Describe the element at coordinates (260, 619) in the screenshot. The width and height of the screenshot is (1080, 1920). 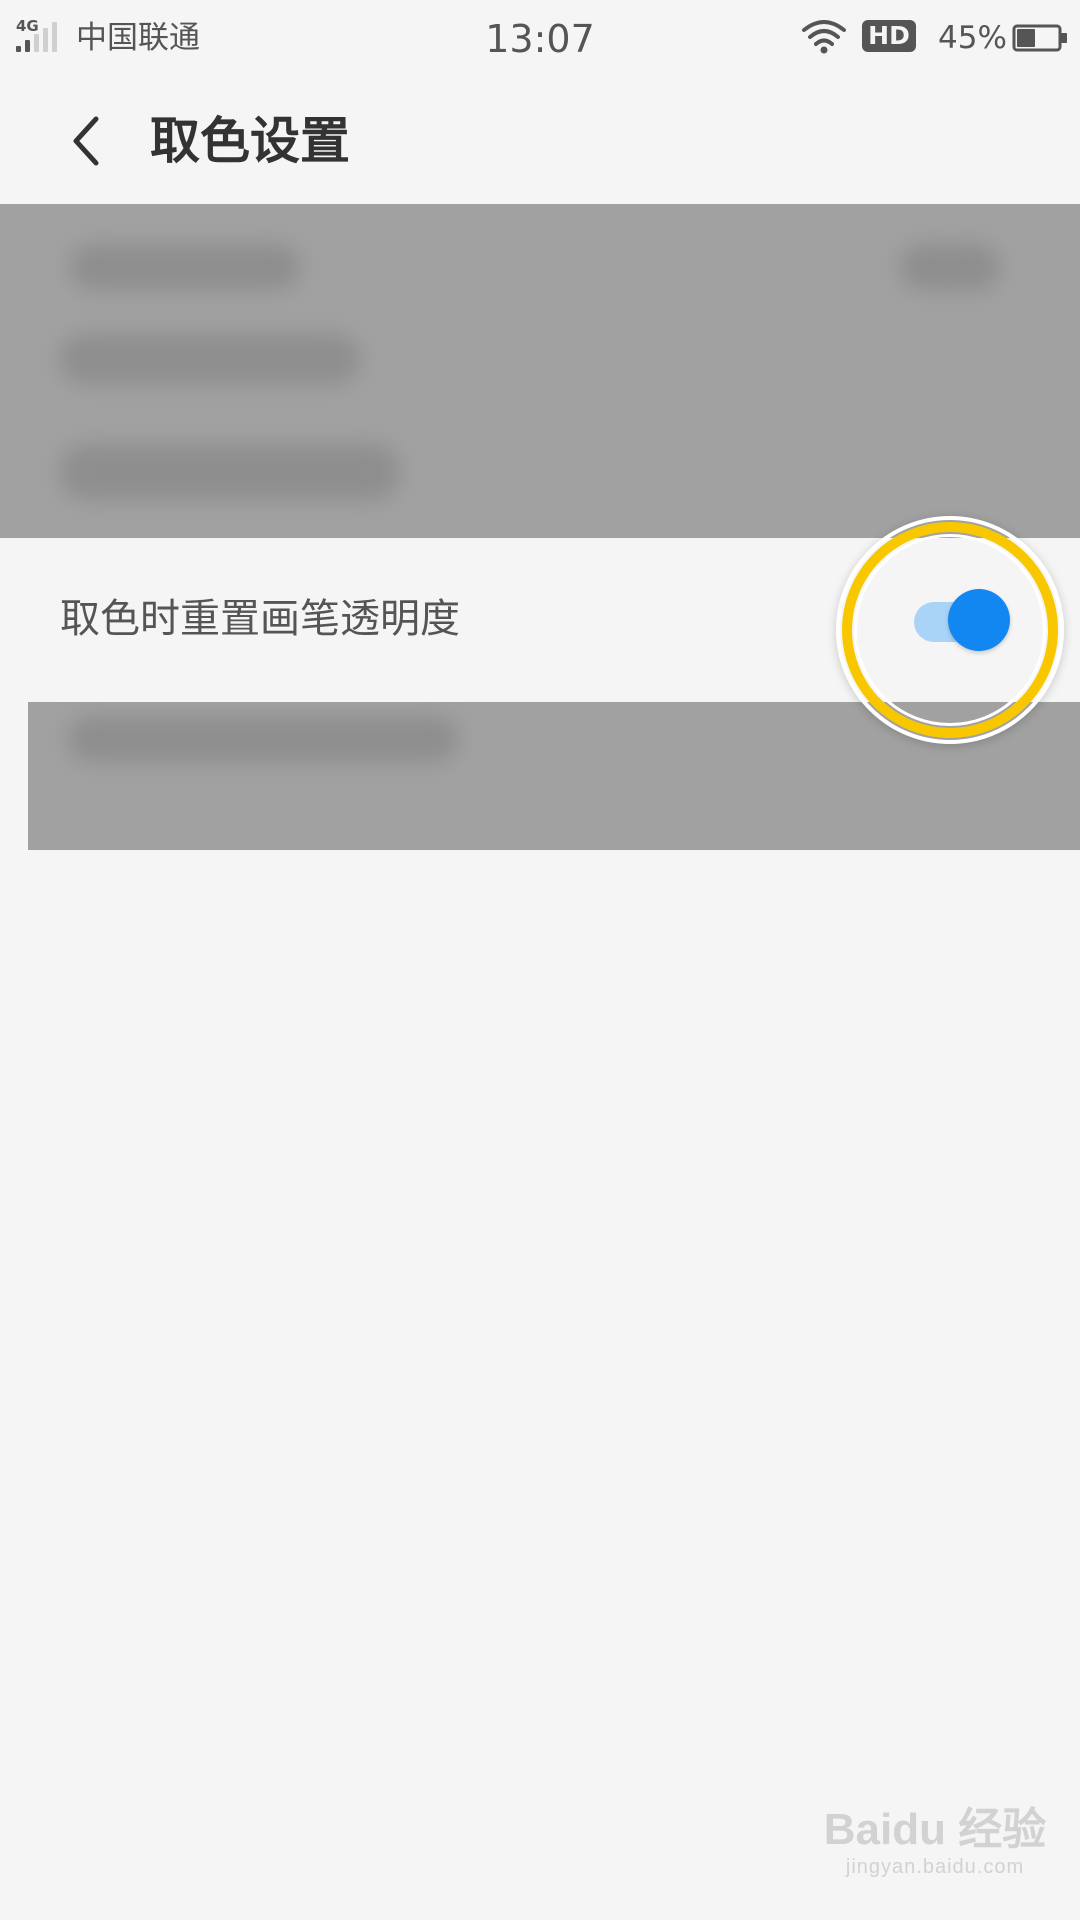
I see `setting-label: 取色时重置画笔透明度` at that location.